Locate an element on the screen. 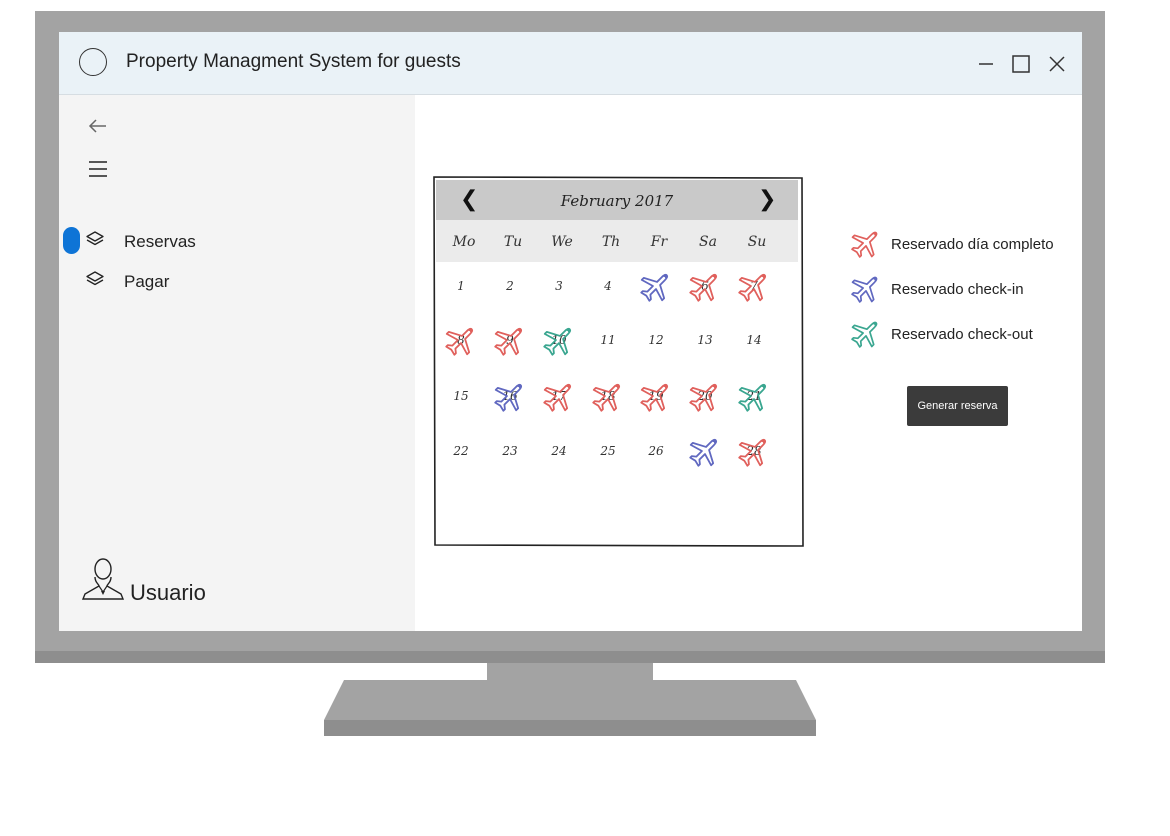 This screenshot has height=836, width=1170. monitor-stand-base is located at coordinates (570, 708).